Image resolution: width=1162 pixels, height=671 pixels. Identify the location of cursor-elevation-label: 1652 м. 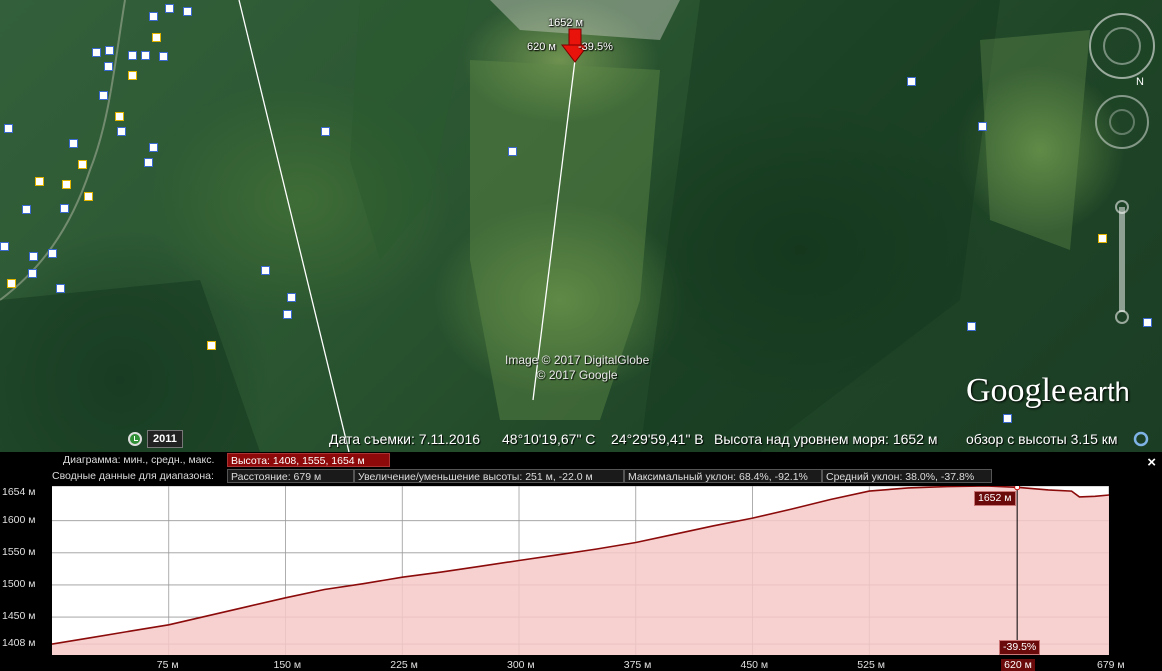
(566, 23).